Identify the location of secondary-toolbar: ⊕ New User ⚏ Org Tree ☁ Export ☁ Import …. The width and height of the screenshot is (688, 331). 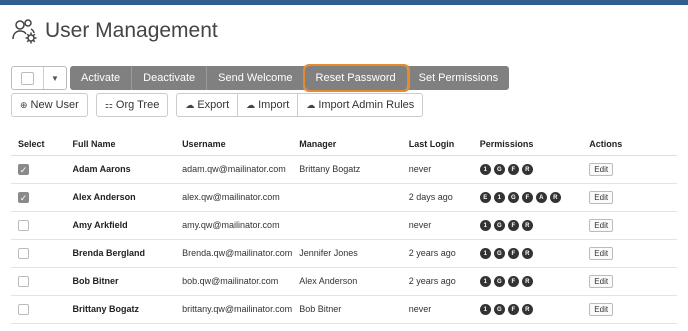
(220, 105).